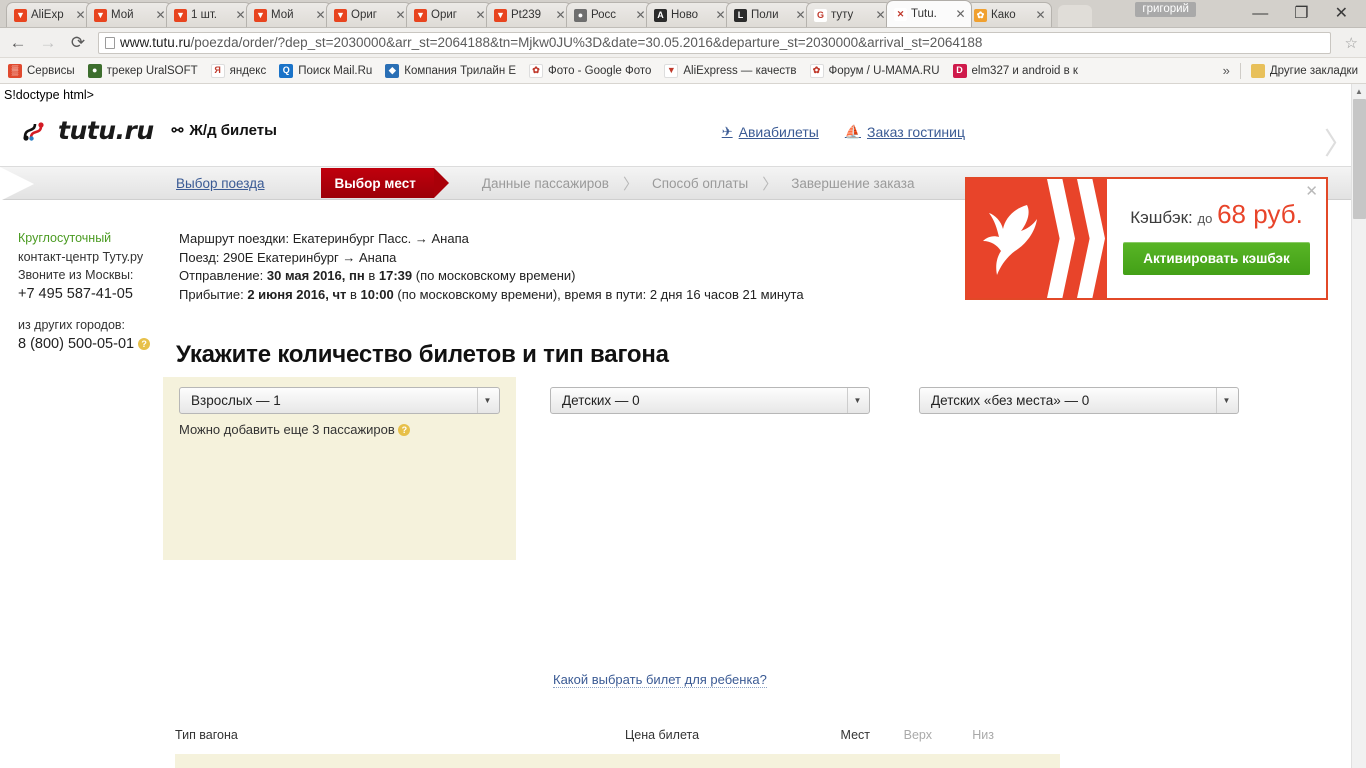 The width and height of the screenshot is (1366, 768). I want to click on maximize-icon: ❐, so click(1301, 14).